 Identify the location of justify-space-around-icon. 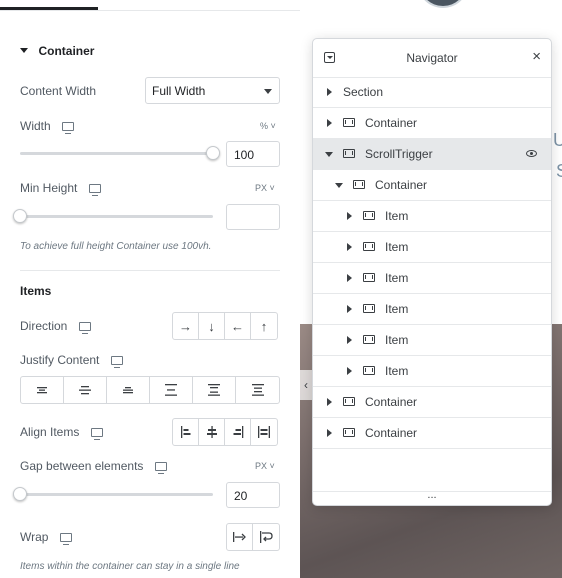
(214, 390).